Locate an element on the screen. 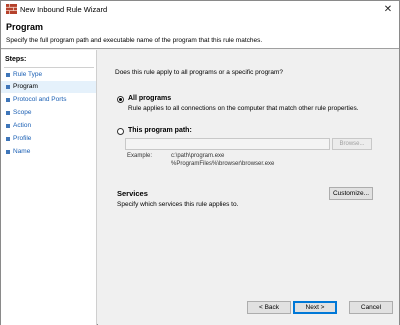 The height and width of the screenshot is (325, 400). title-bar: New Inbound Rule Wizard ✕ is located at coordinates (200, 9).